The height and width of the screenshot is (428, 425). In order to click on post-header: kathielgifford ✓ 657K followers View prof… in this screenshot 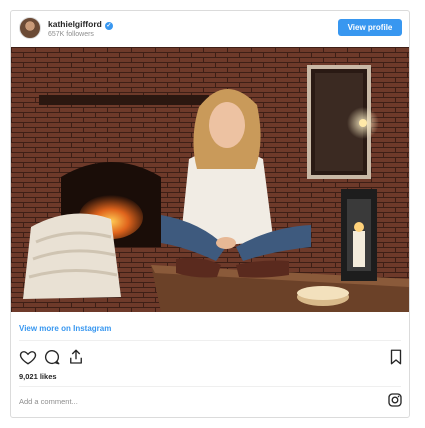, I will do `click(210, 29)`.